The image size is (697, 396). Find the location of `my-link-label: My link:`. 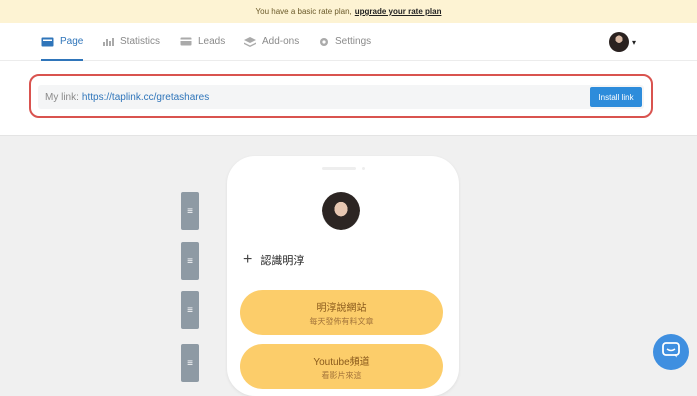

my-link-label: My link: is located at coordinates (62, 97).